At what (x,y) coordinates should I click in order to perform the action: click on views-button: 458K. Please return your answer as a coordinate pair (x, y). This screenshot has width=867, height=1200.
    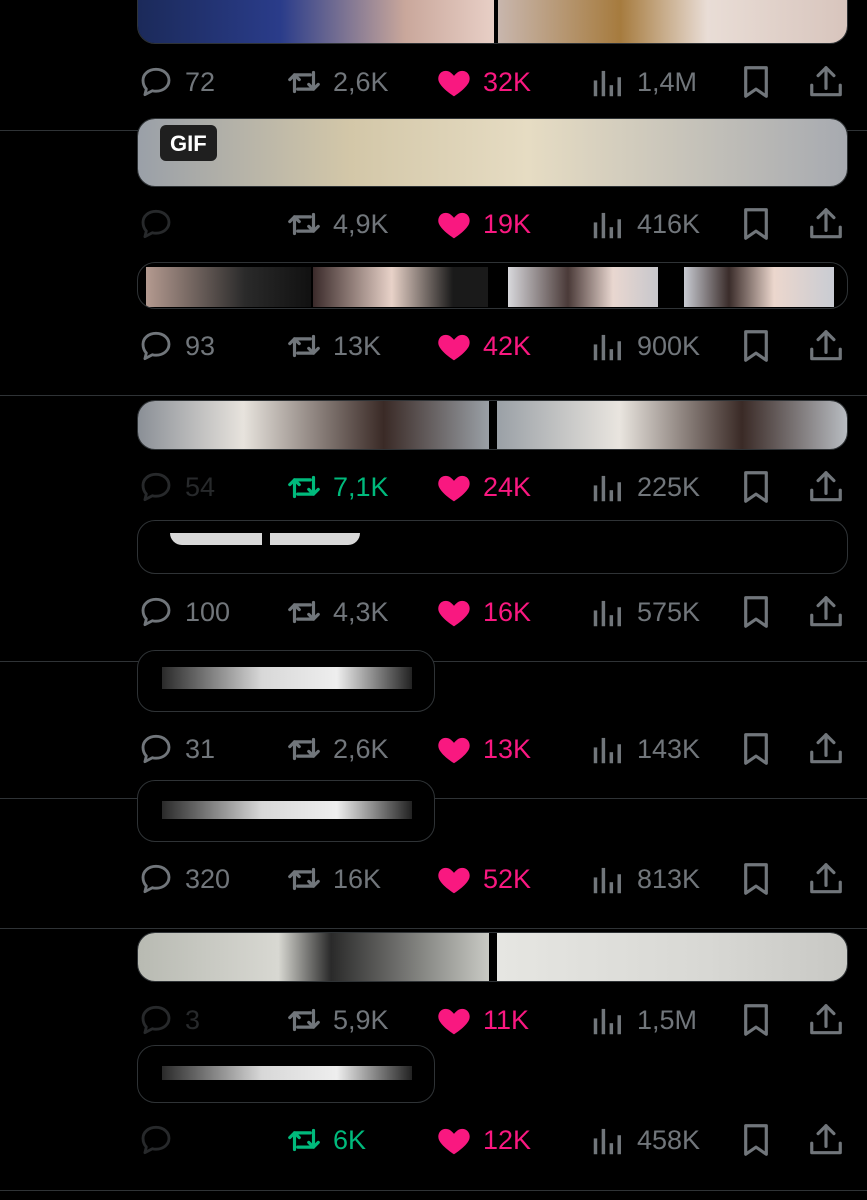
    Looking at the image, I should click on (644, 1140).